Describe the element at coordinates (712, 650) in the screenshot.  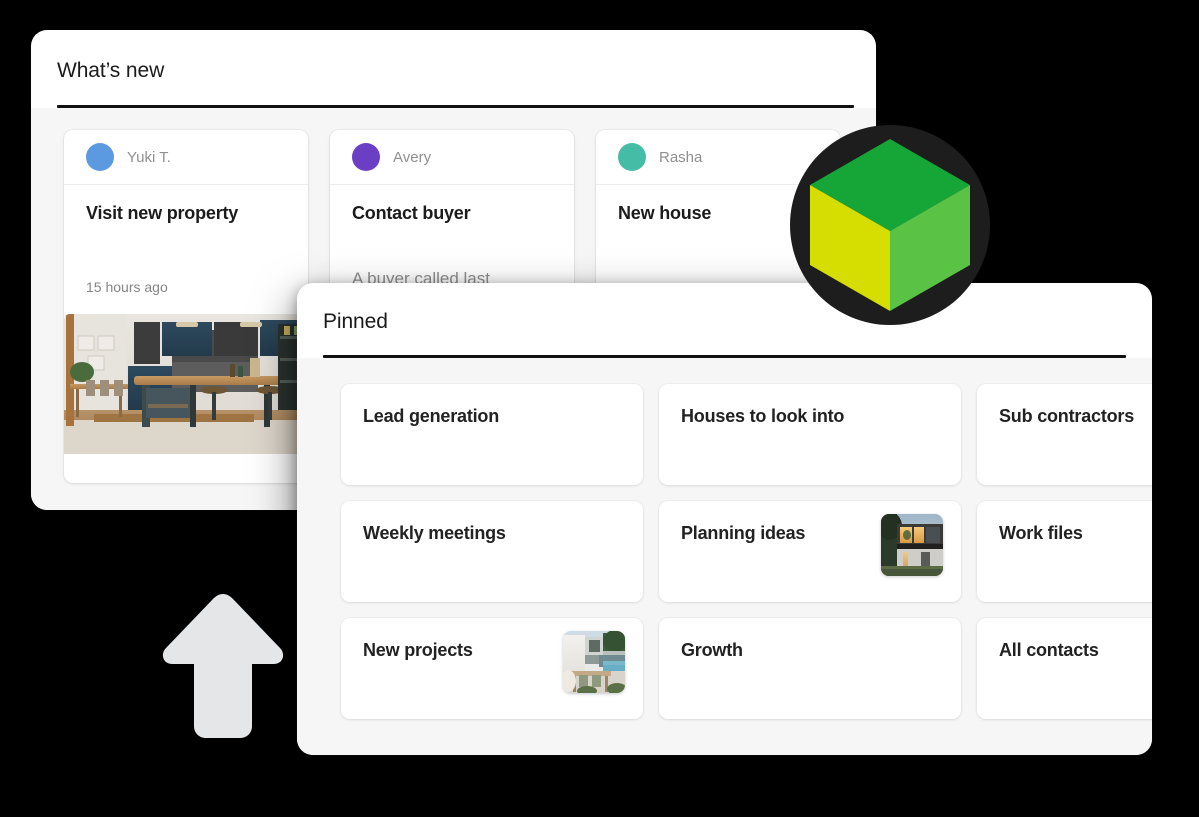
I see `pinned-card-label: Growth` at that location.